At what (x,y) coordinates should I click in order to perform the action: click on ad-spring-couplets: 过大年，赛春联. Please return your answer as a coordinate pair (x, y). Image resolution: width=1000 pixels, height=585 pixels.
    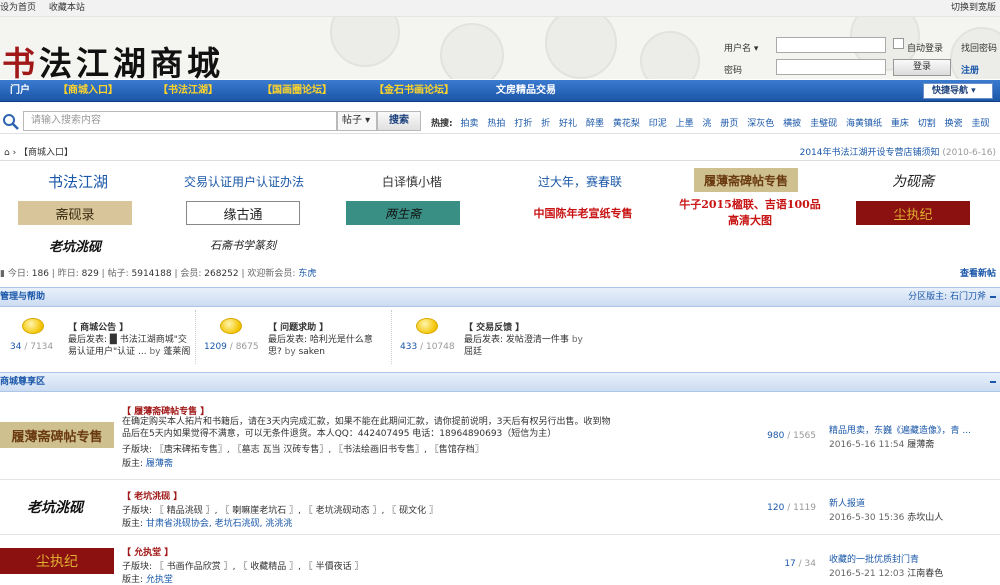
    Looking at the image, I should click on (580, 181).